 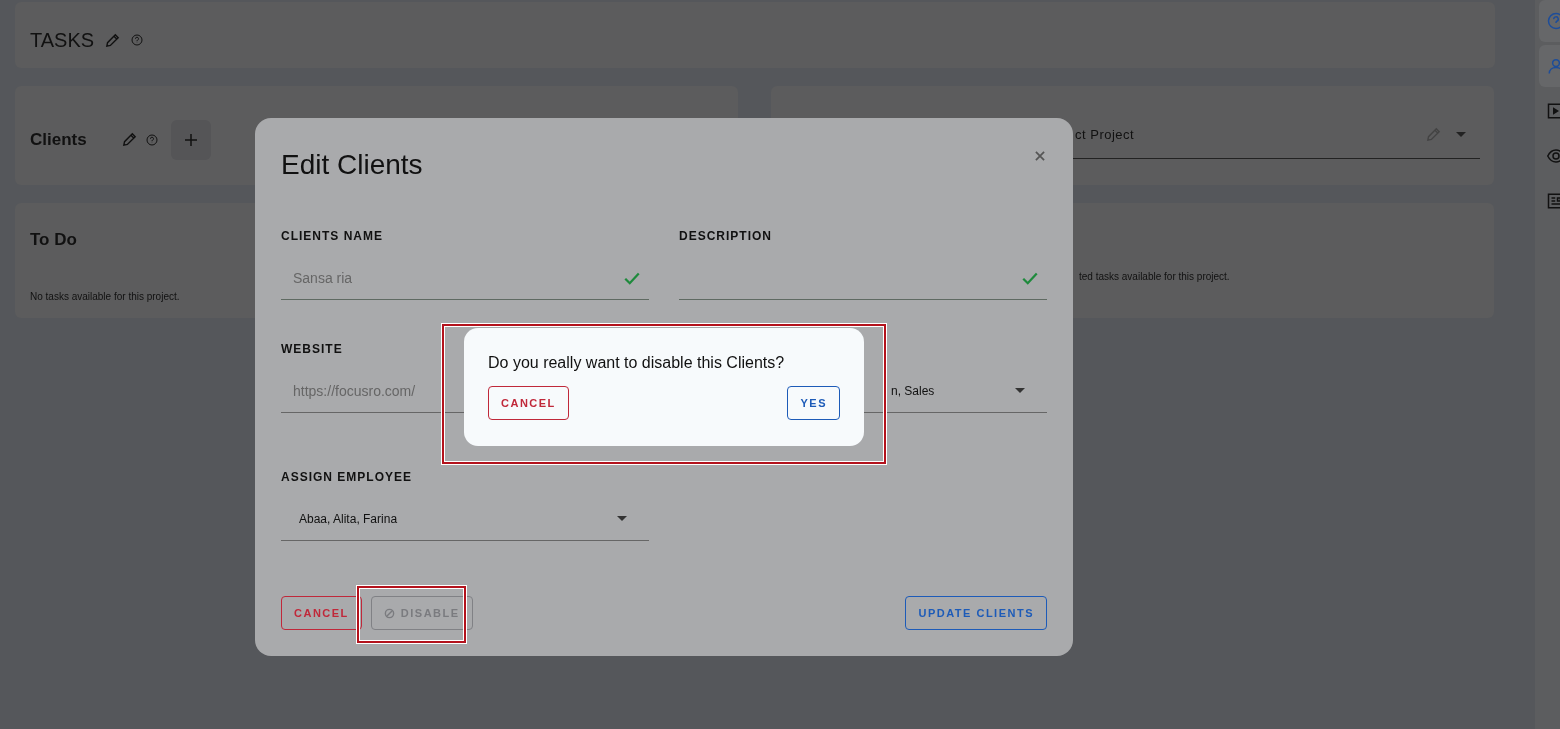 I want to click on confirm-message: Do you really want to disable this Clients?, so click(x=636, y=363).